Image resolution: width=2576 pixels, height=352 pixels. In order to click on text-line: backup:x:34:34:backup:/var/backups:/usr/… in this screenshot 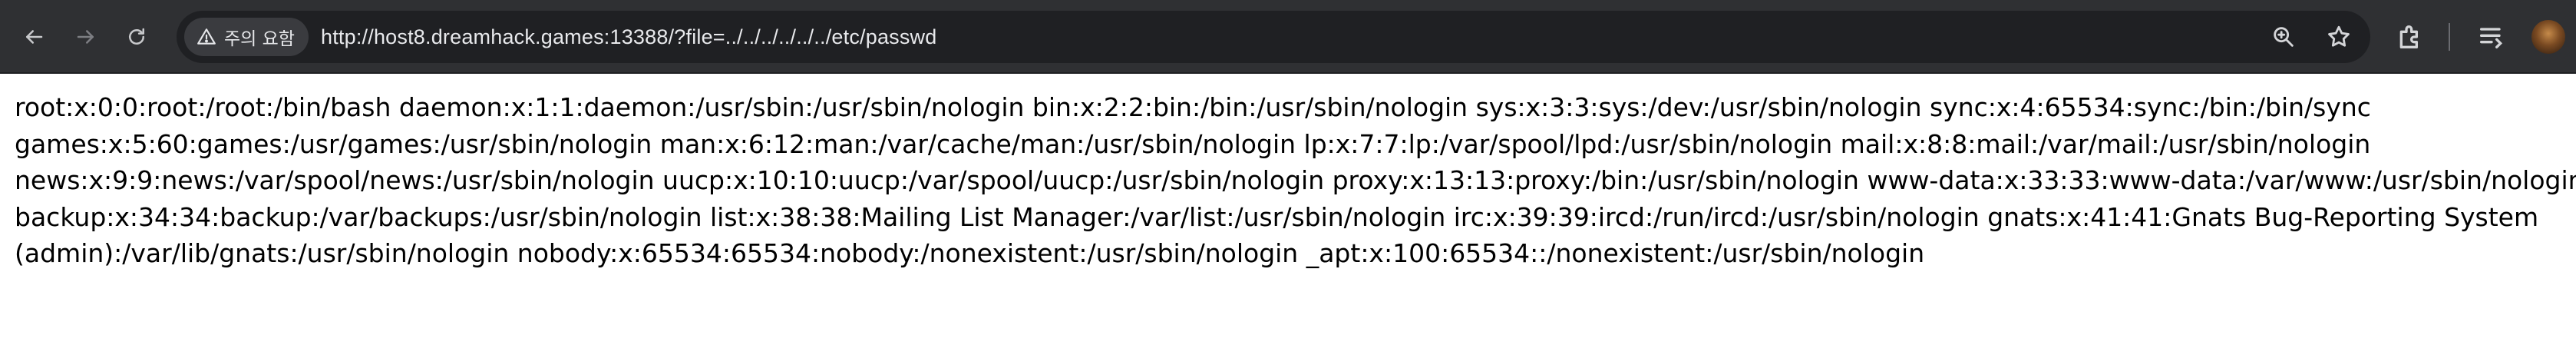, I will do `click(1277, 216)`.